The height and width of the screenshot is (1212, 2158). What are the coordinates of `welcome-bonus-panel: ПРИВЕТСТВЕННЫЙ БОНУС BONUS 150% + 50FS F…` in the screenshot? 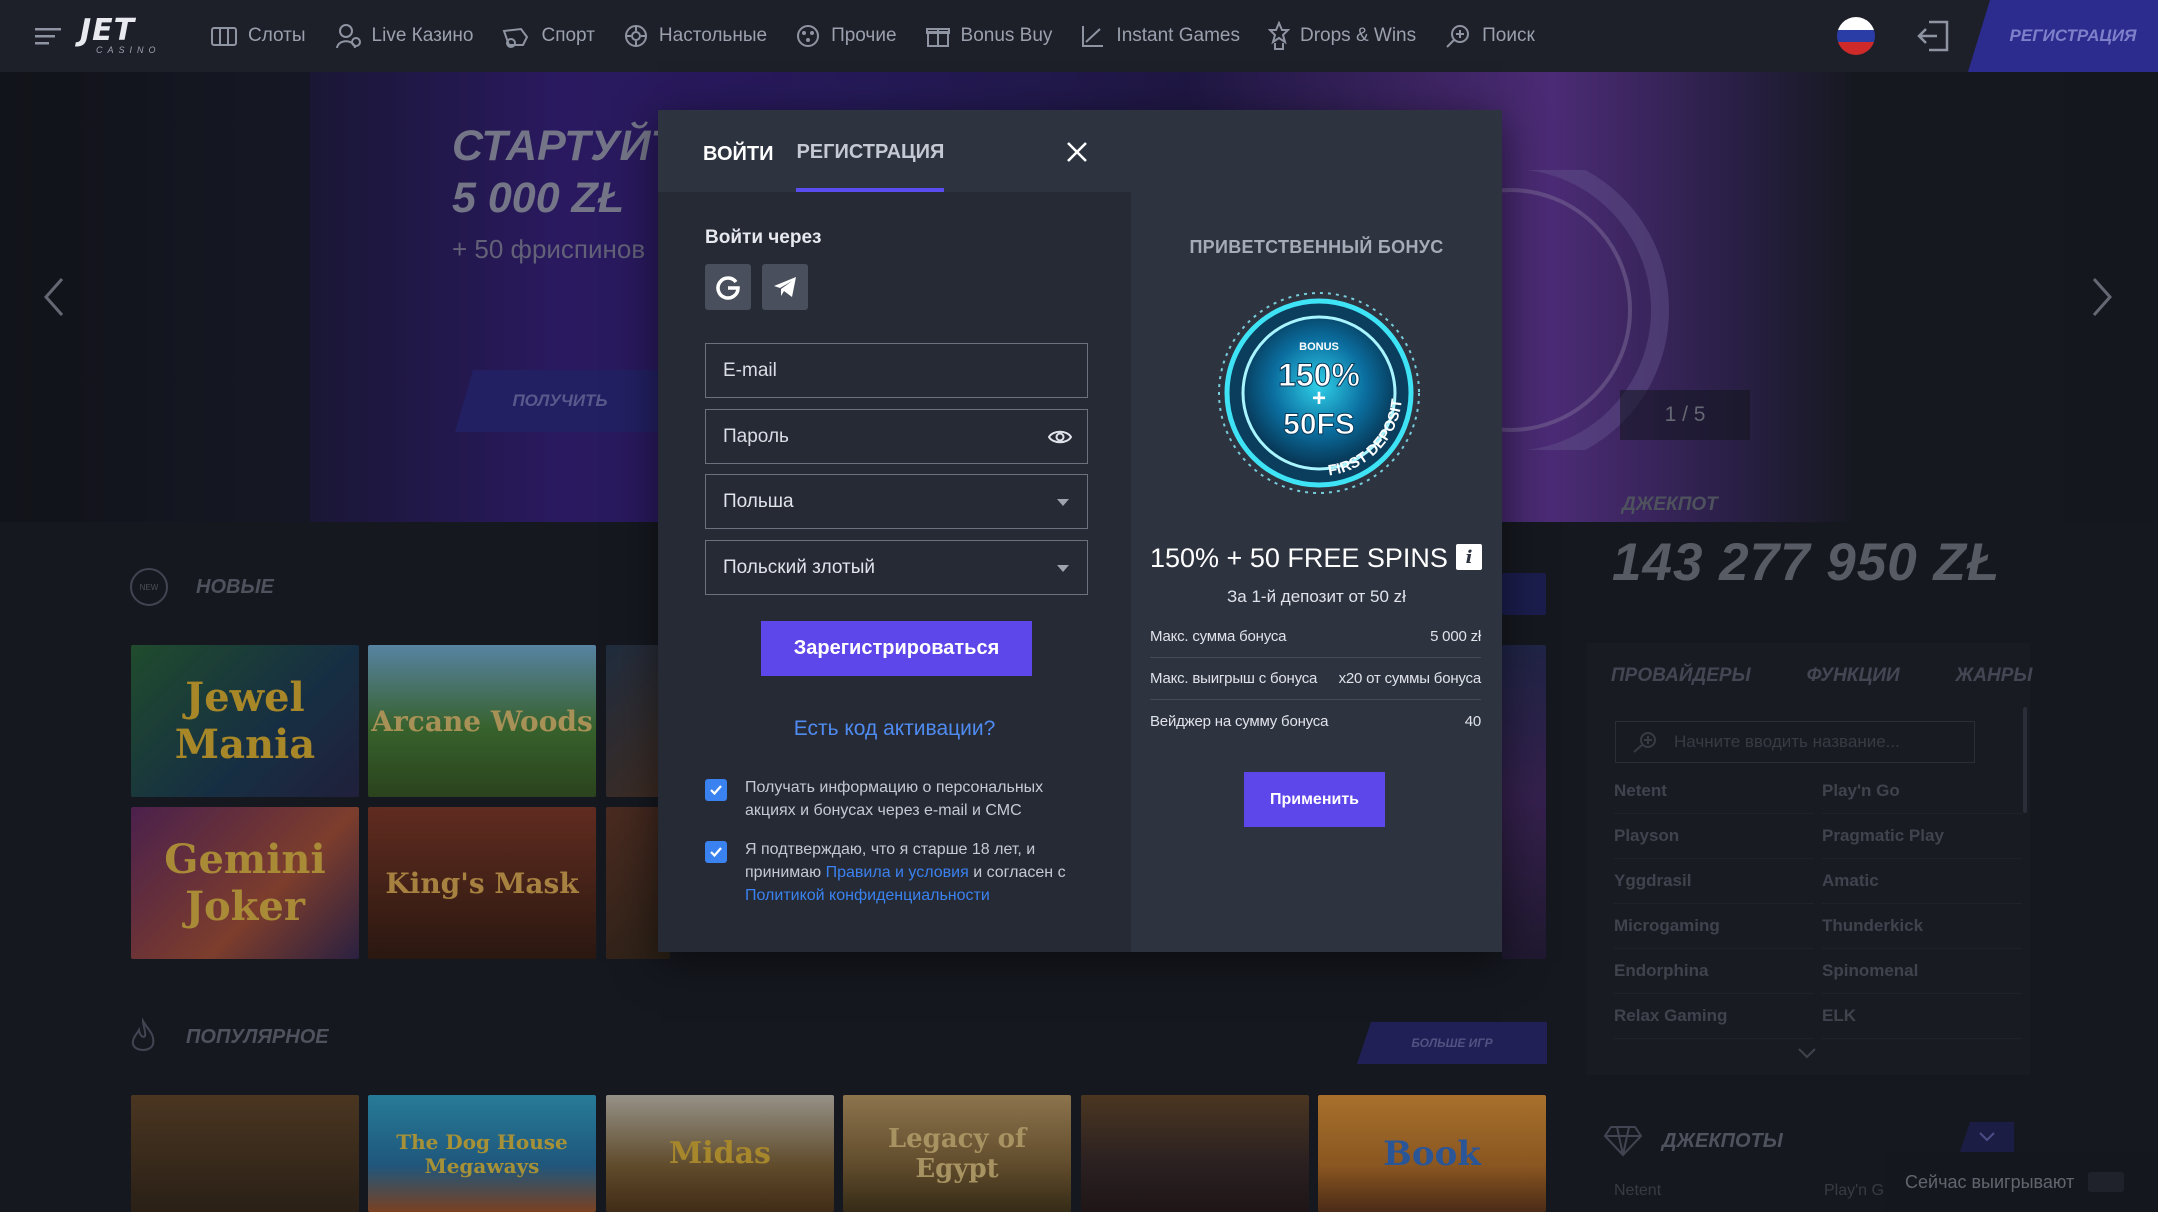 It's located at (1316, 531).